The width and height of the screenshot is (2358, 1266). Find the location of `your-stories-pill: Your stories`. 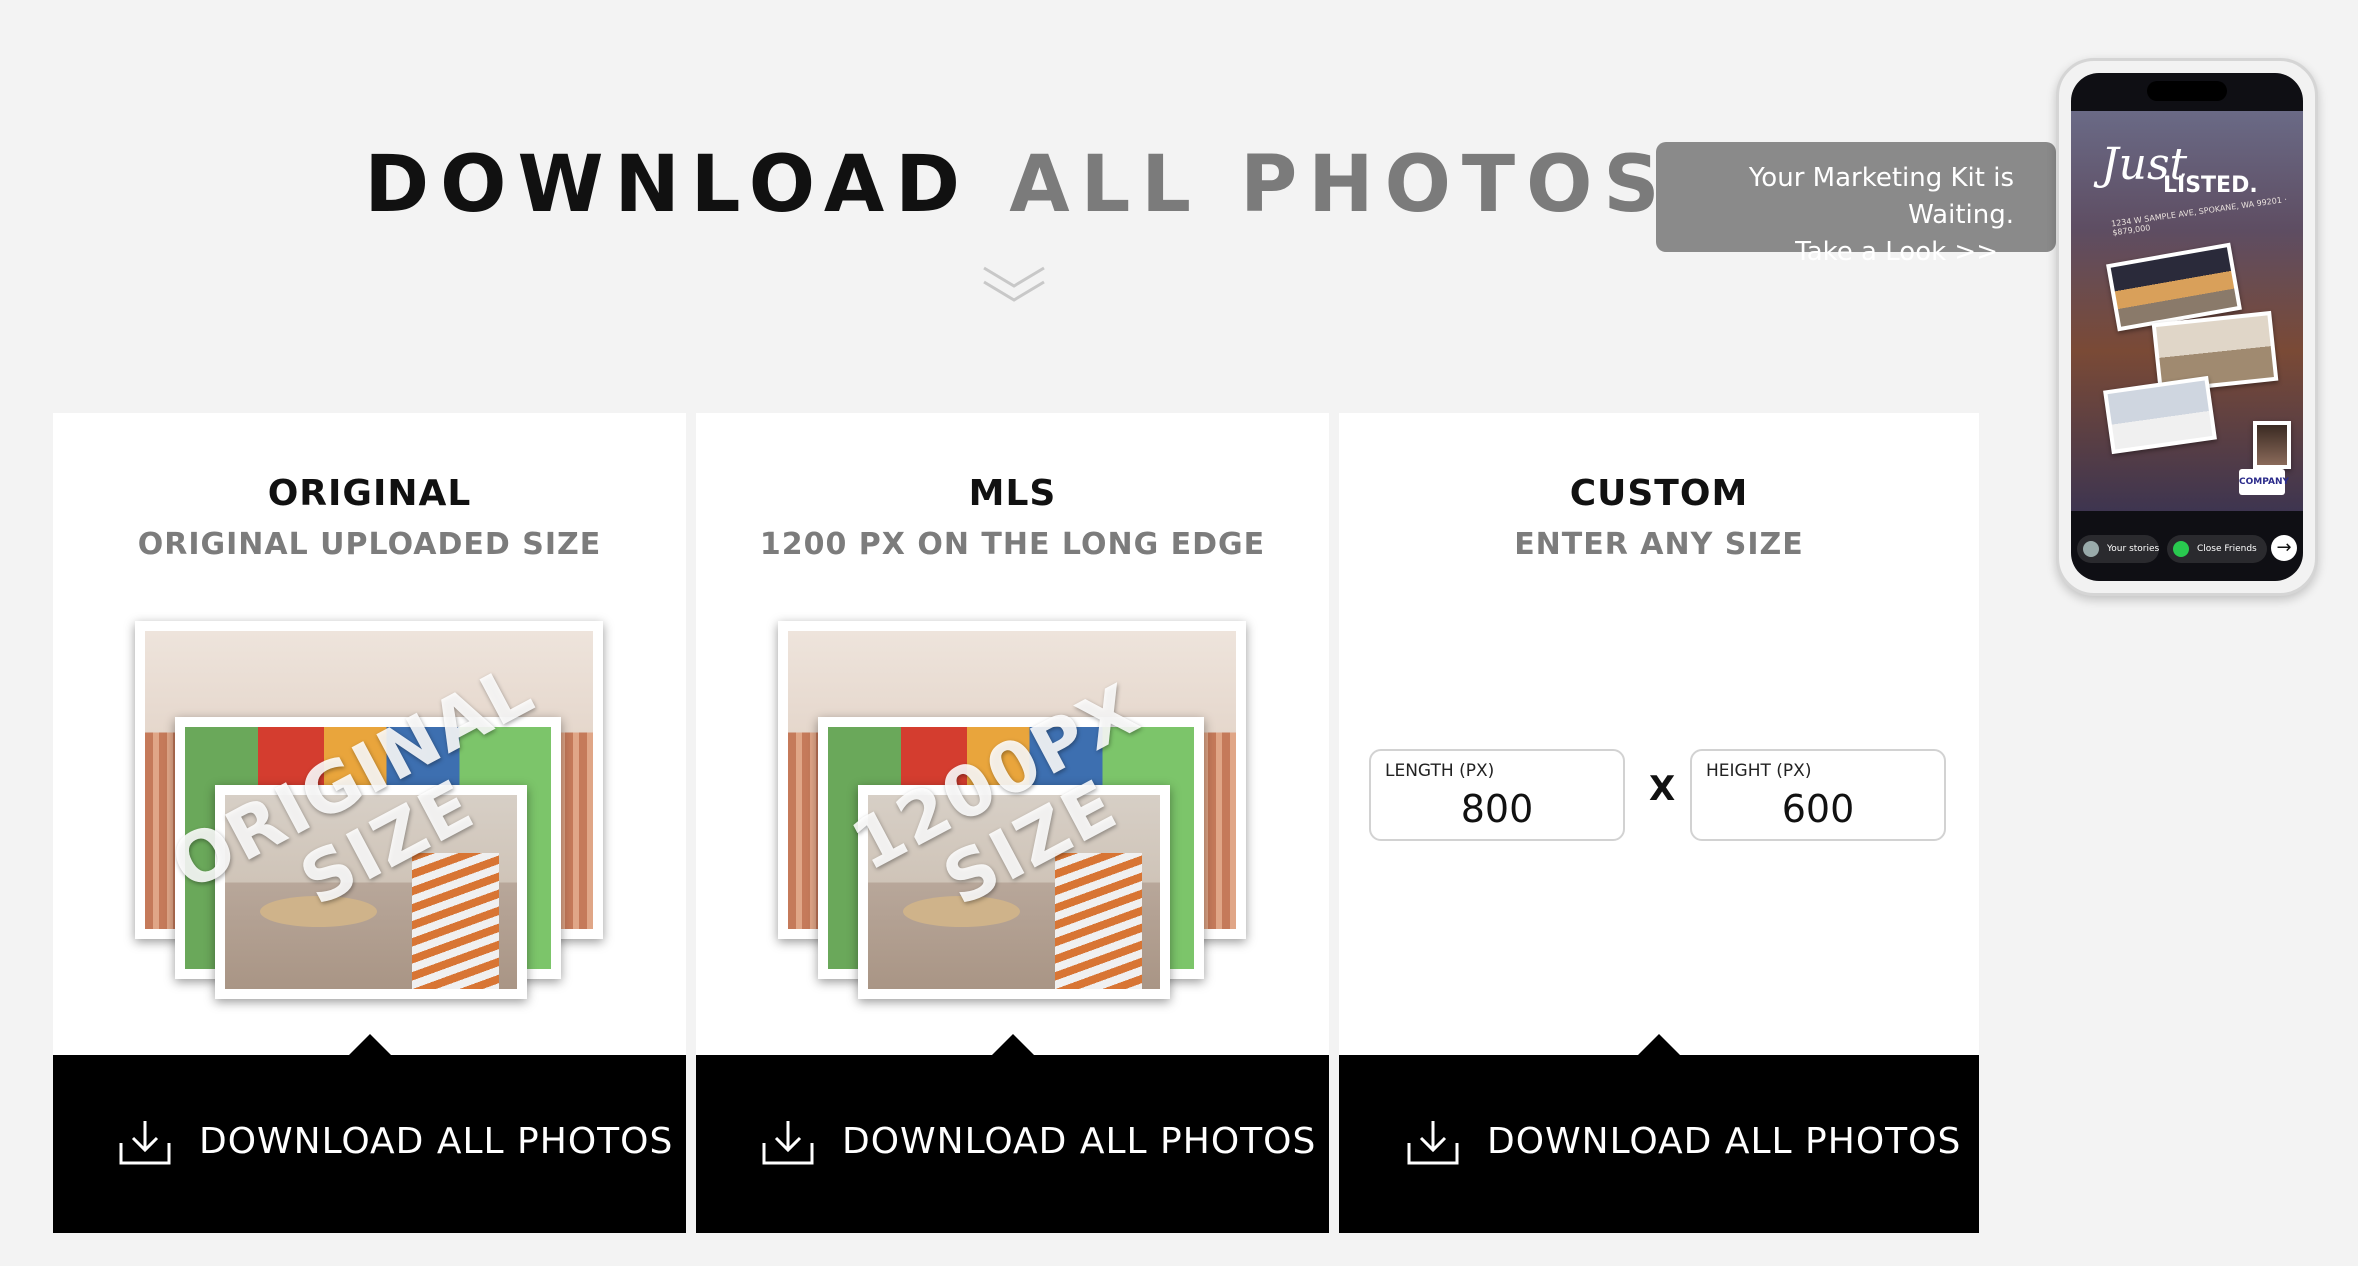

your-stories-pill: Your stories is located at coordinates (2118, 549).